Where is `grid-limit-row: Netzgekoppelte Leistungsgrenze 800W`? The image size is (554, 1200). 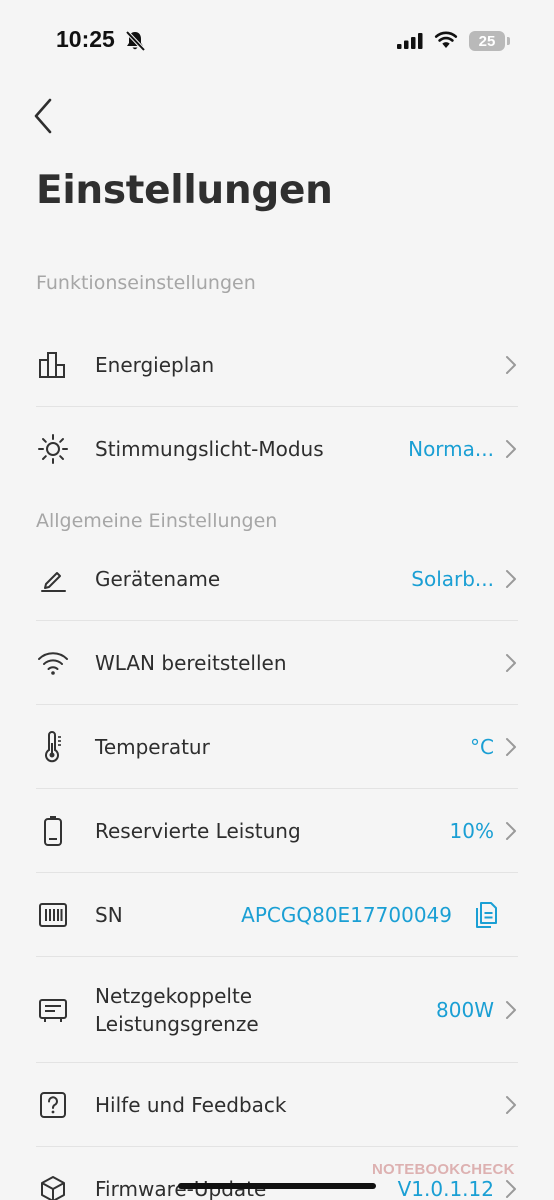 grid-limit-row: Netzgekoppelte Leistungsgrenze 800W is located at coordinates (277, 1010).